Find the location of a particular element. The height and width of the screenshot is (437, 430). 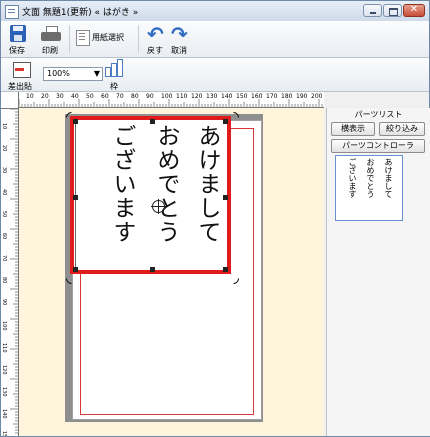

ruler-h-label: 50 is located at coordinates (90, 96).